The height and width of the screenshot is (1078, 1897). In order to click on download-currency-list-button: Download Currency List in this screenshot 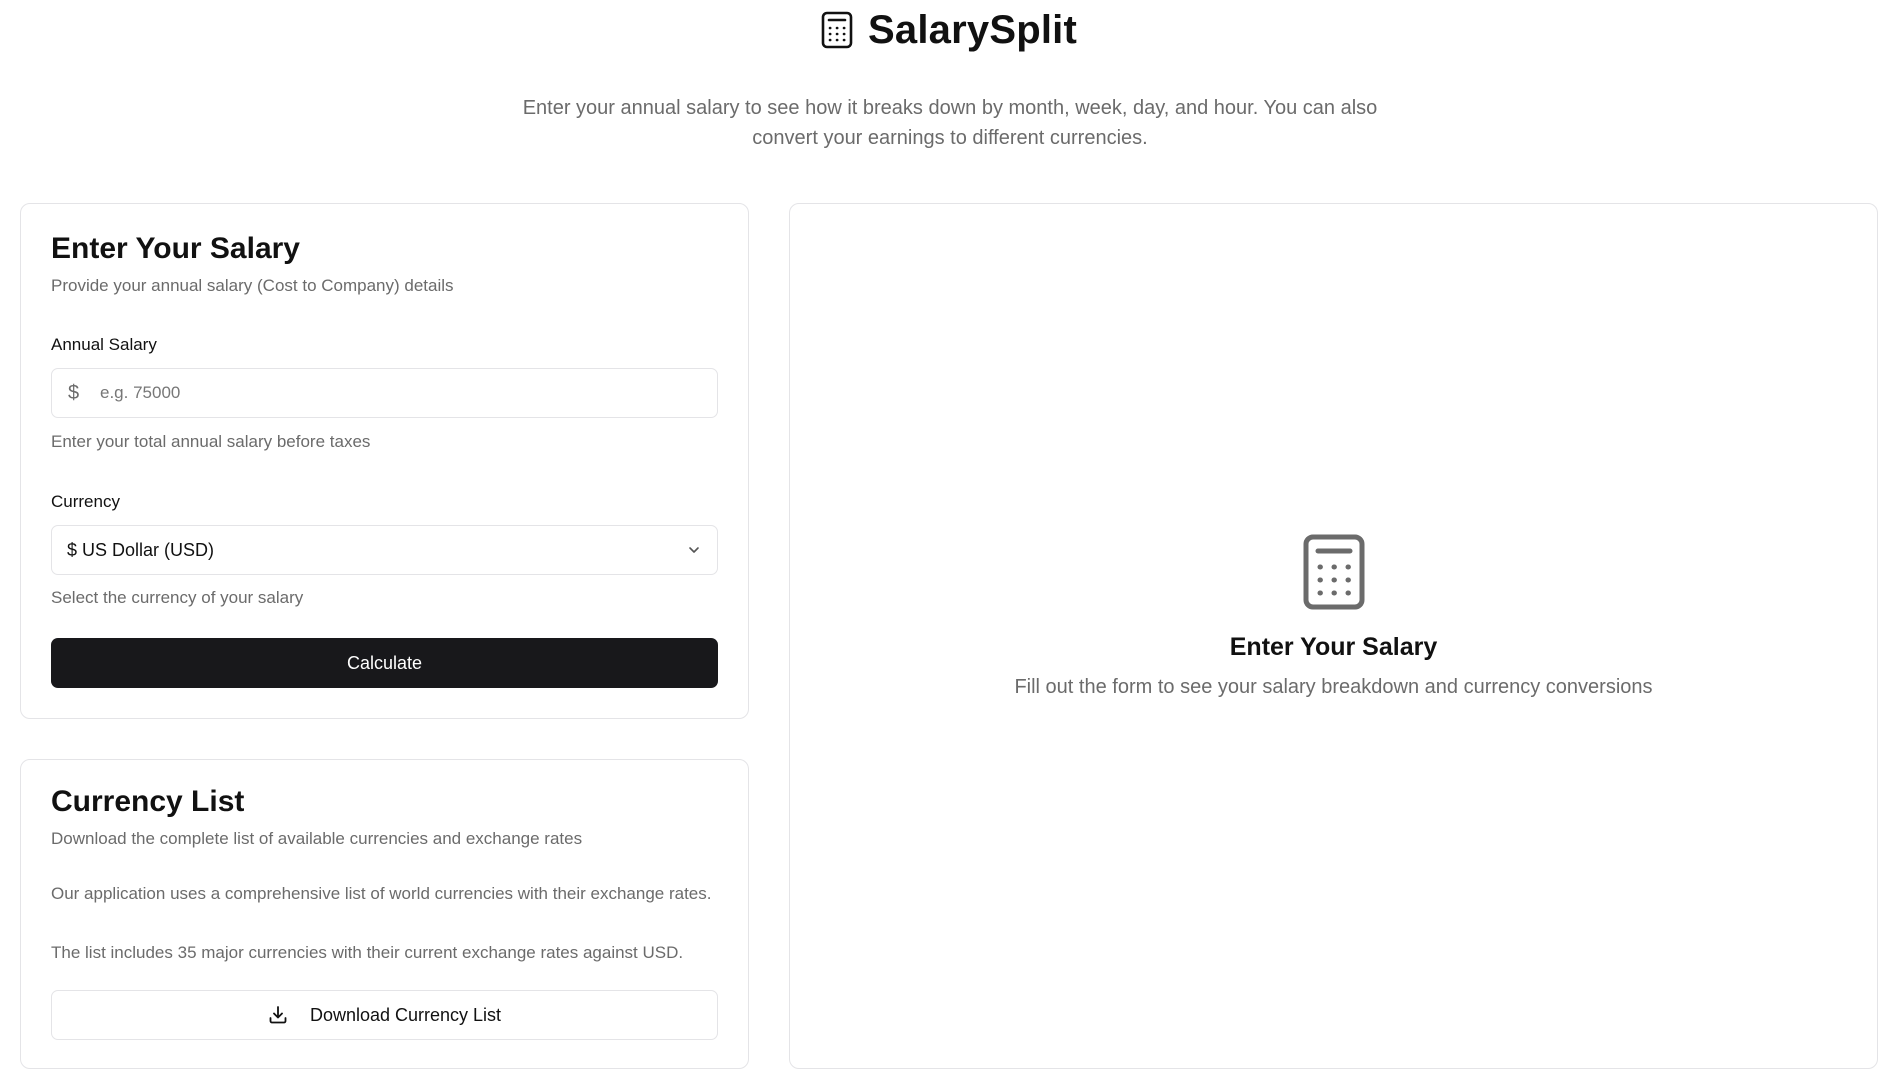, I will do `click(384, 1015)`.